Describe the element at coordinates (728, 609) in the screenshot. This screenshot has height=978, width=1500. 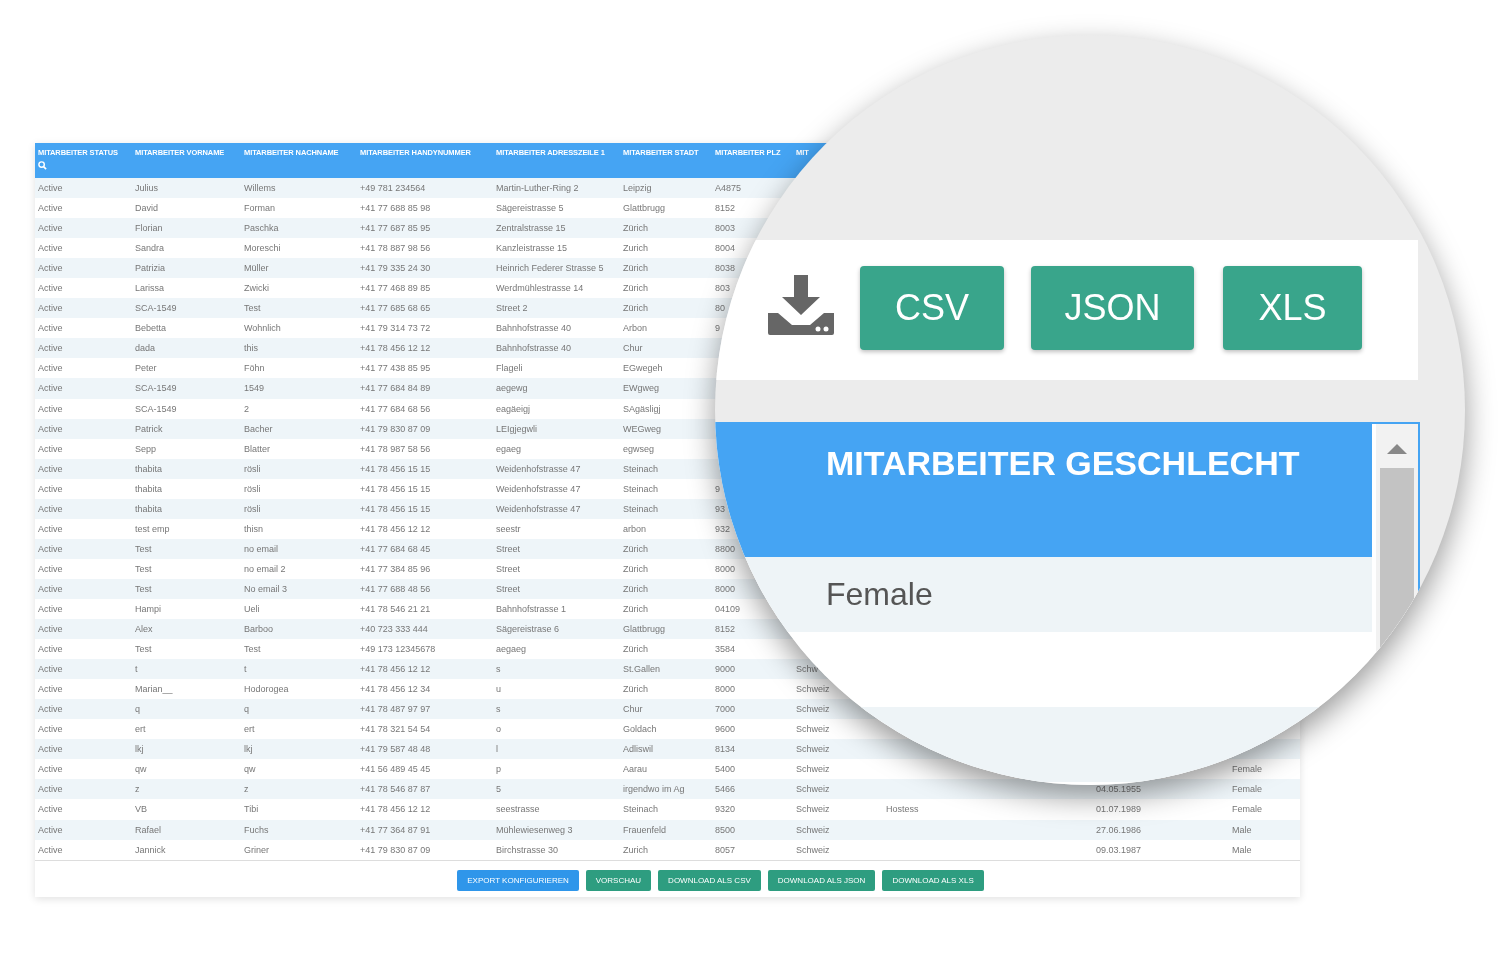
I see `table-cell: 04109` at that location.